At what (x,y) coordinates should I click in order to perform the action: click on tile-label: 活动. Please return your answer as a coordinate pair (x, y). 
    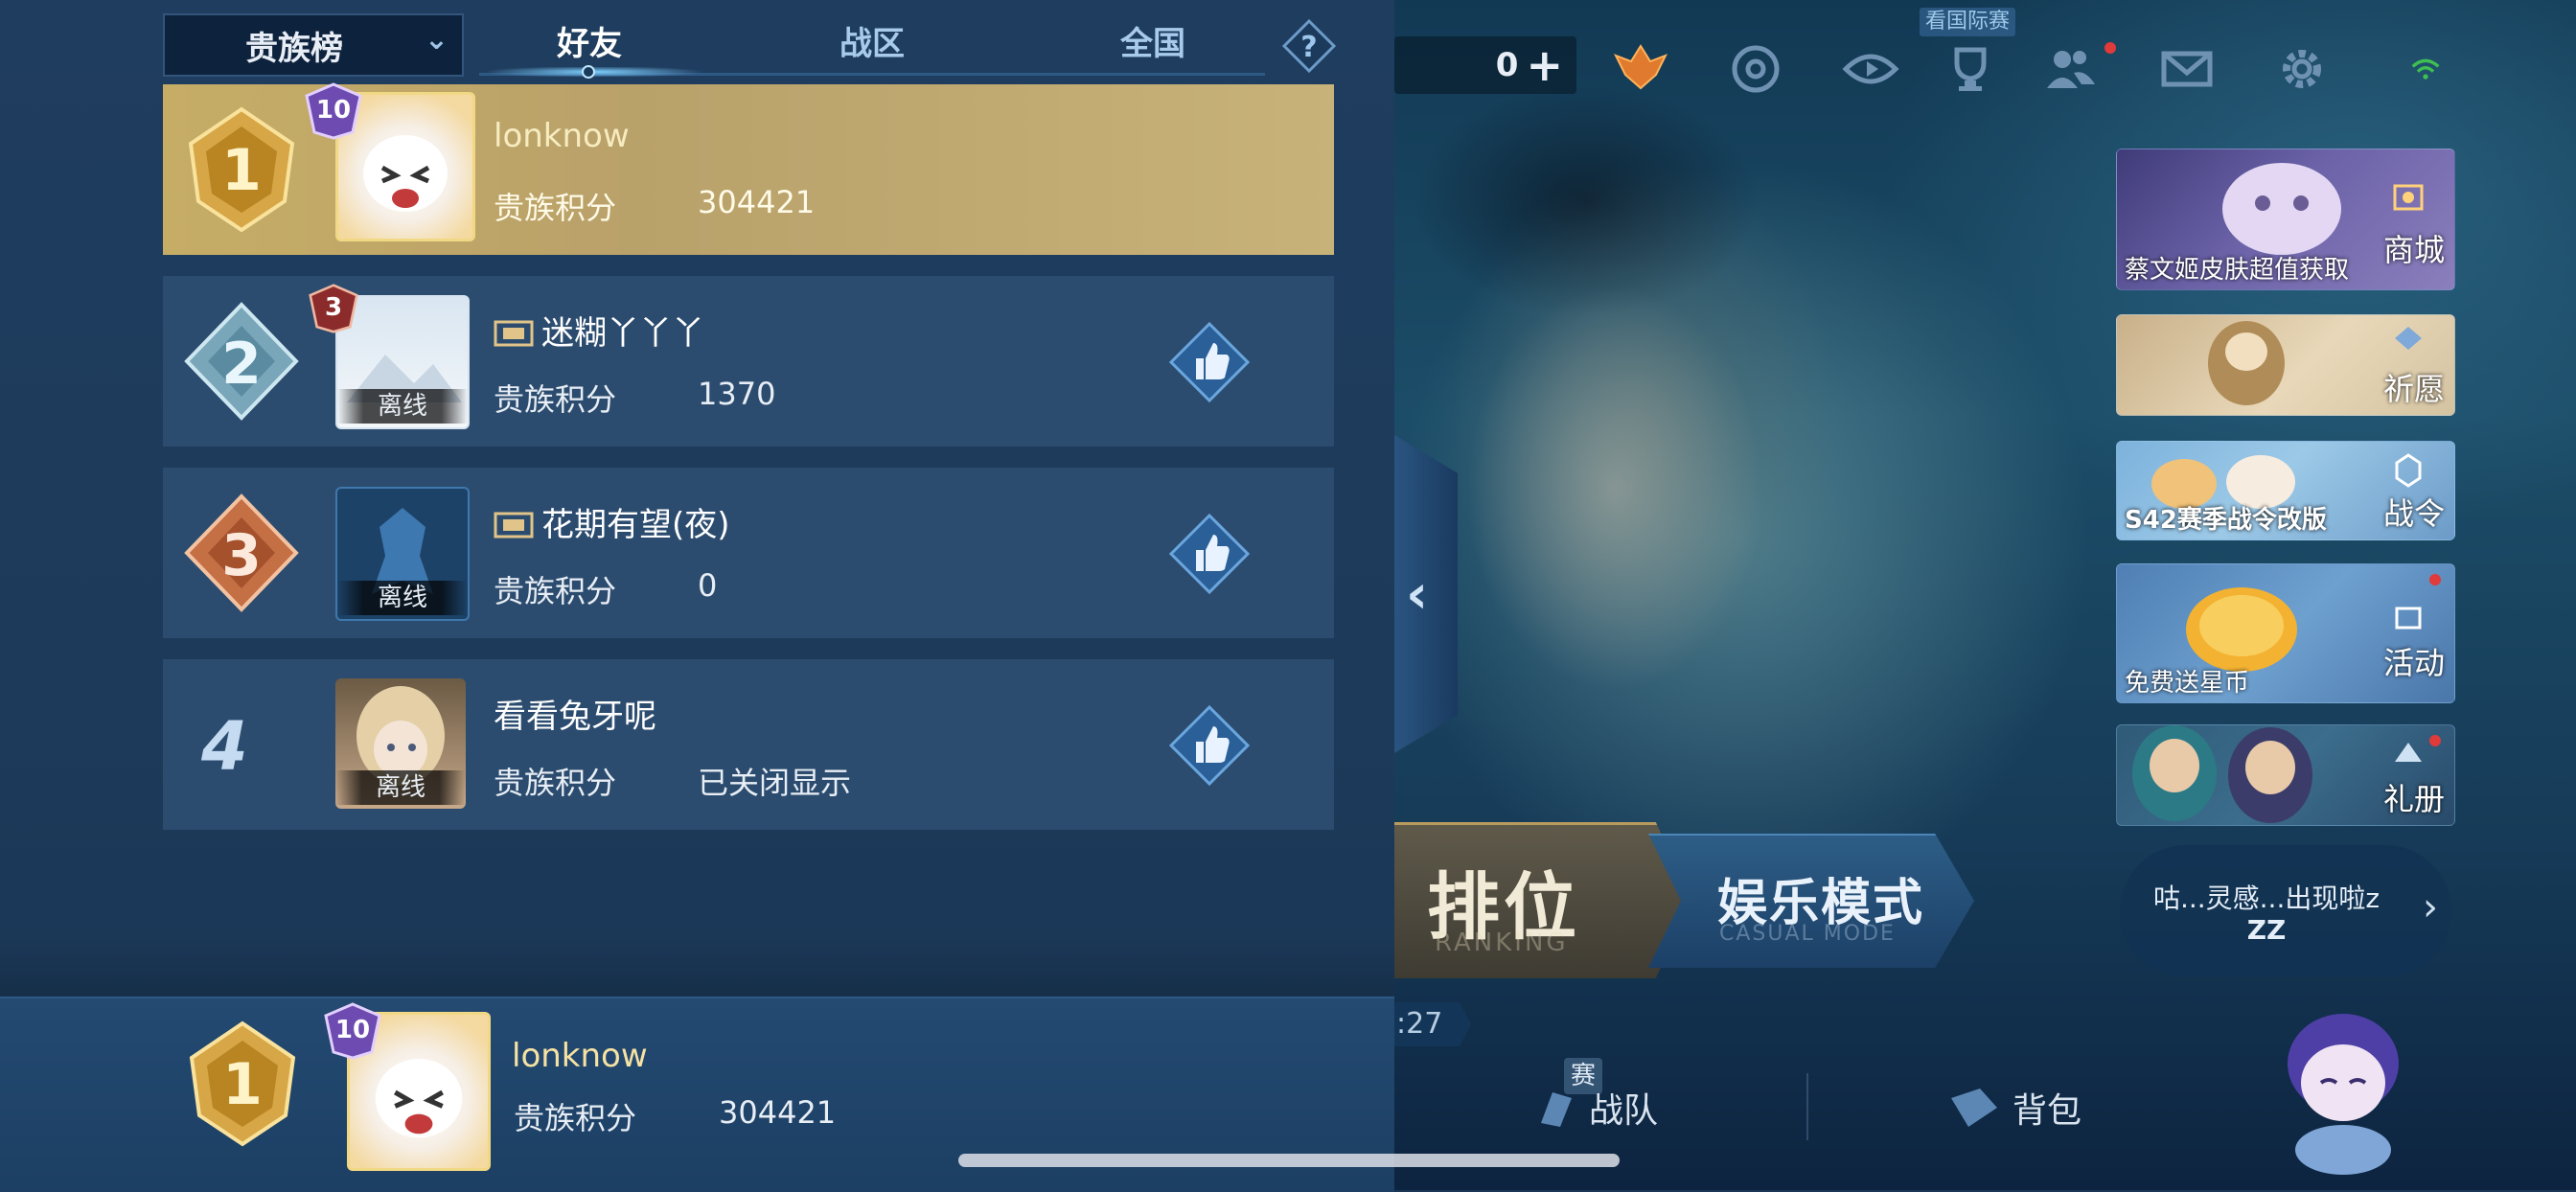
    Looking at the image, I should click on (2413, 663).